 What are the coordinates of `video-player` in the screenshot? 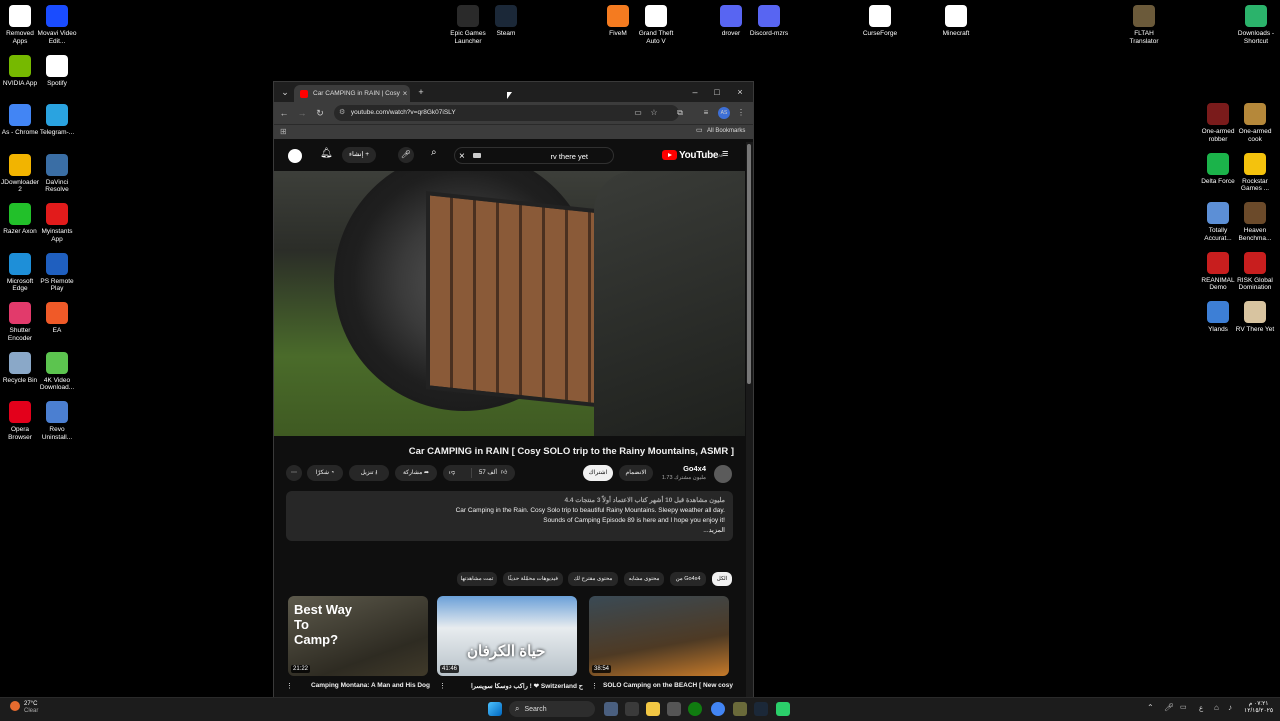 It's located at (509, 303).